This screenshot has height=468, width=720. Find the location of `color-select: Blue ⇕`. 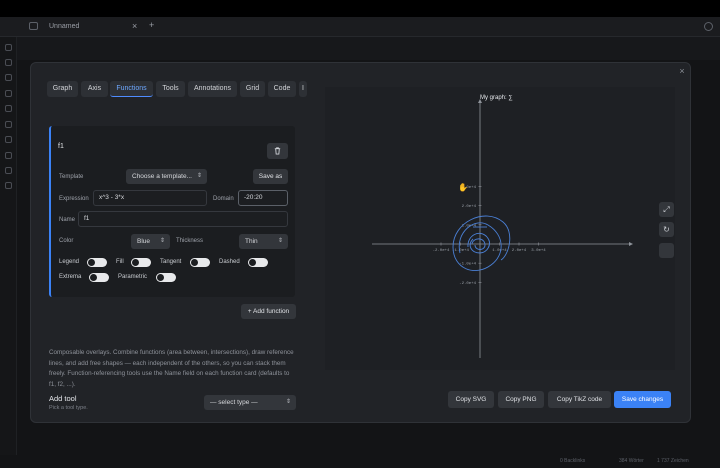

color-select: Blue ⇕ is located at coordinates (150, 241).